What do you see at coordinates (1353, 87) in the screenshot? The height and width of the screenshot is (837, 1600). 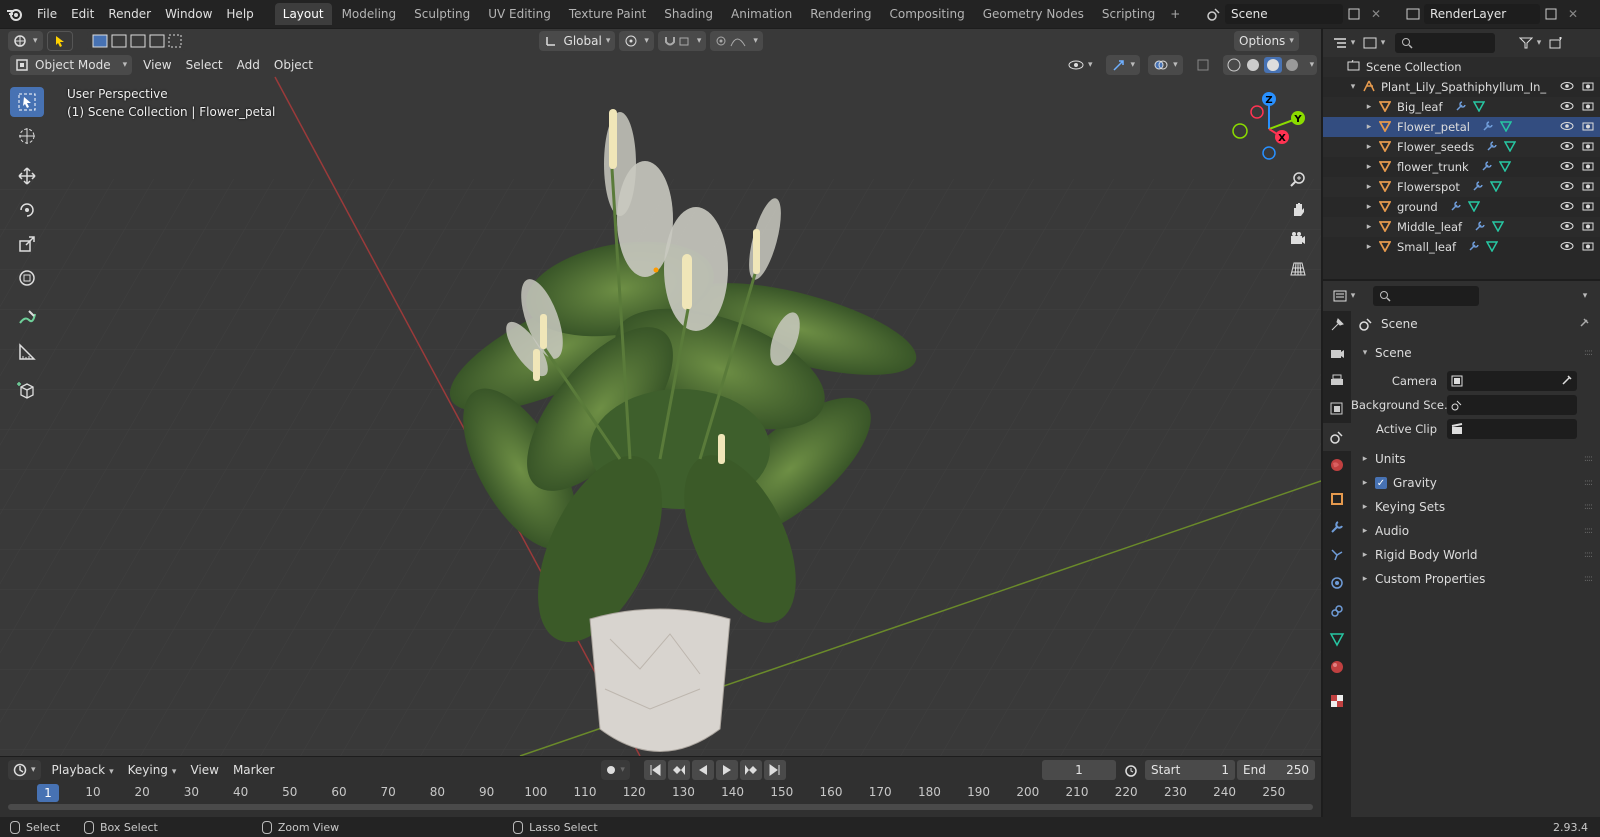 I see `expand-triangle-icon: ▾` at bounding box center [1353, 87].